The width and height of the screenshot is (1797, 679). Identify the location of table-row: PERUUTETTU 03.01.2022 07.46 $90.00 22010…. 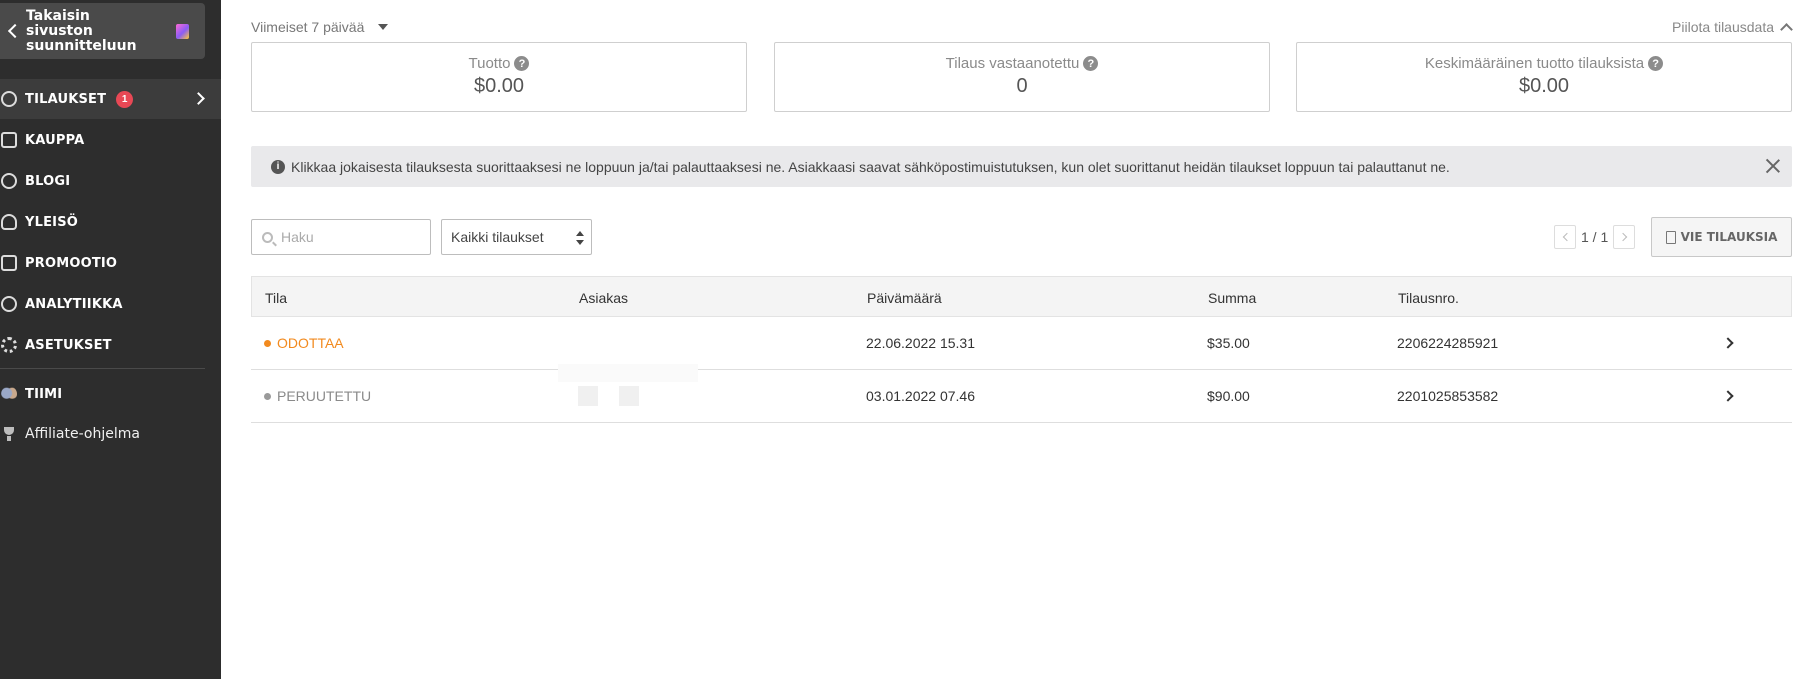
(1021, 393).